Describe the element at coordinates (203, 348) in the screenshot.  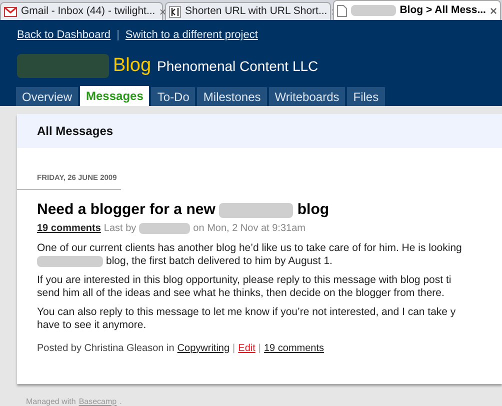
I see `link: Copywriting` at that location.